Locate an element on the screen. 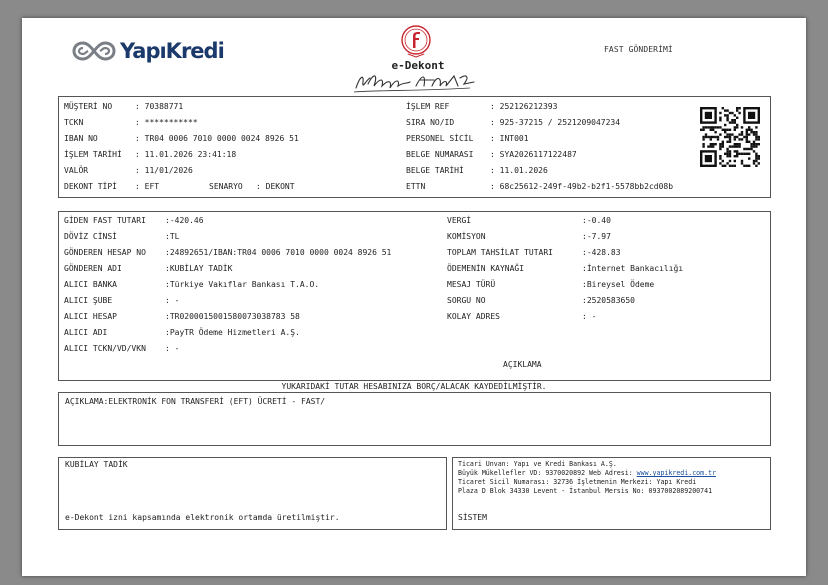  info-left-field-value: : EFT is located at coordinates (147, 186).